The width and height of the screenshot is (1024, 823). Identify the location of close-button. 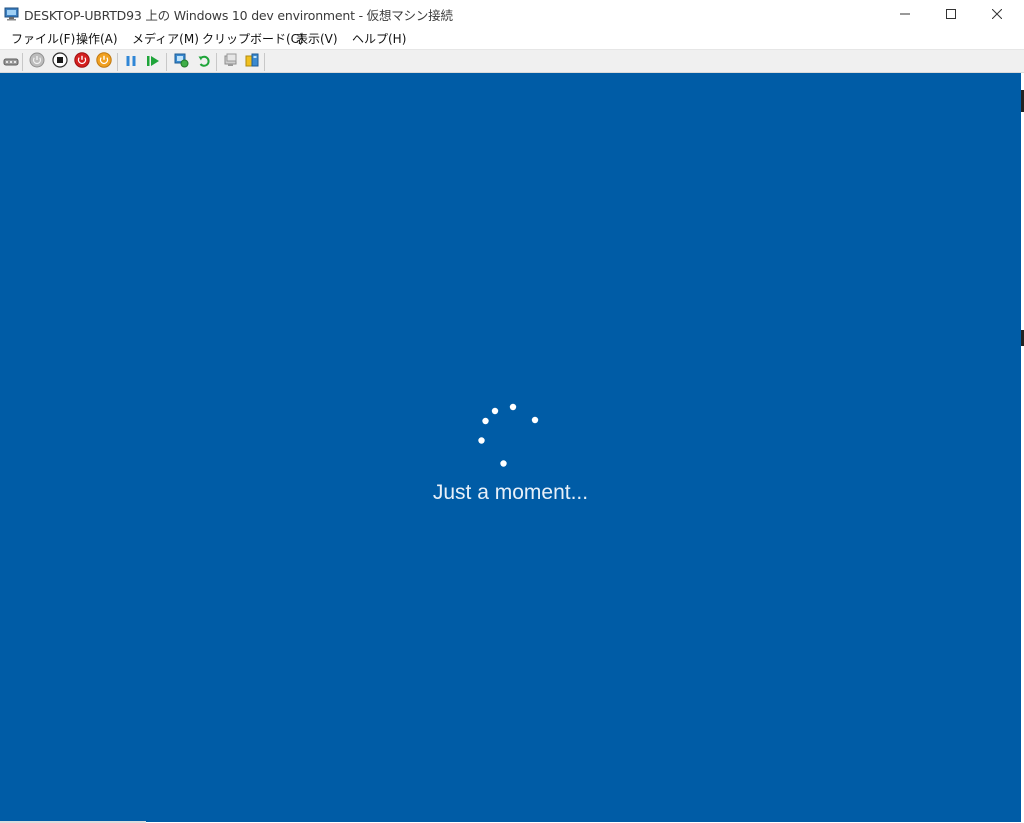
(997, 13).